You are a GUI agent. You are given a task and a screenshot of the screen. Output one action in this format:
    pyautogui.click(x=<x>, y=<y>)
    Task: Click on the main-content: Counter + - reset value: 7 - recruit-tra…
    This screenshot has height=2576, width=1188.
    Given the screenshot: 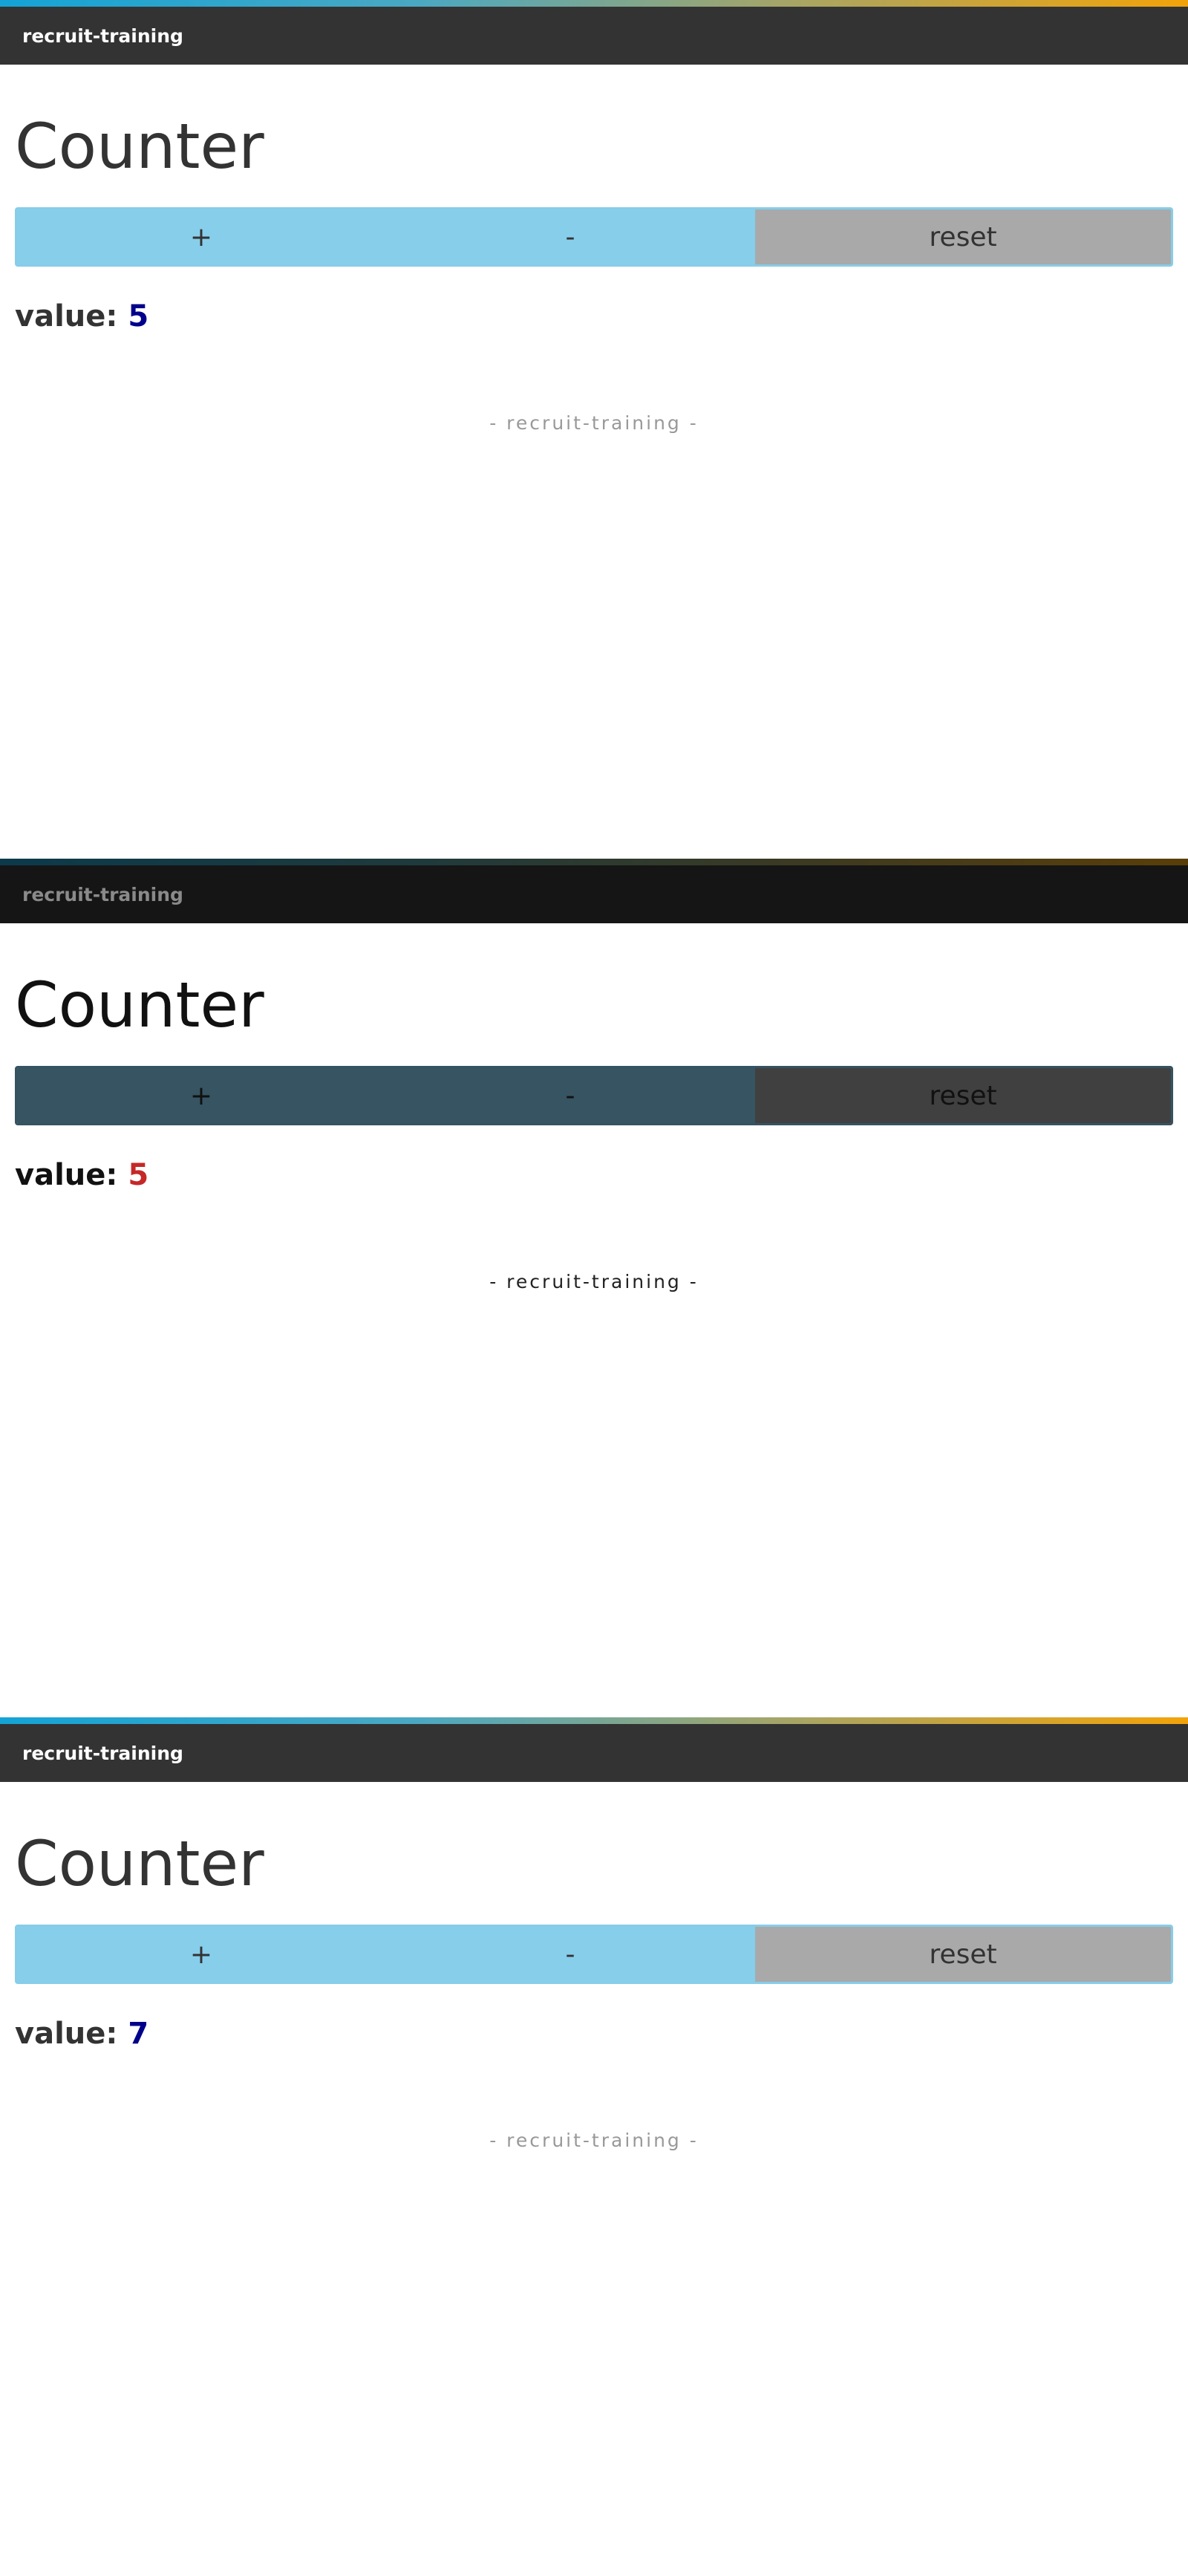 What is the action you would take?
    pyautogui.click(x=594, y=1992)
    